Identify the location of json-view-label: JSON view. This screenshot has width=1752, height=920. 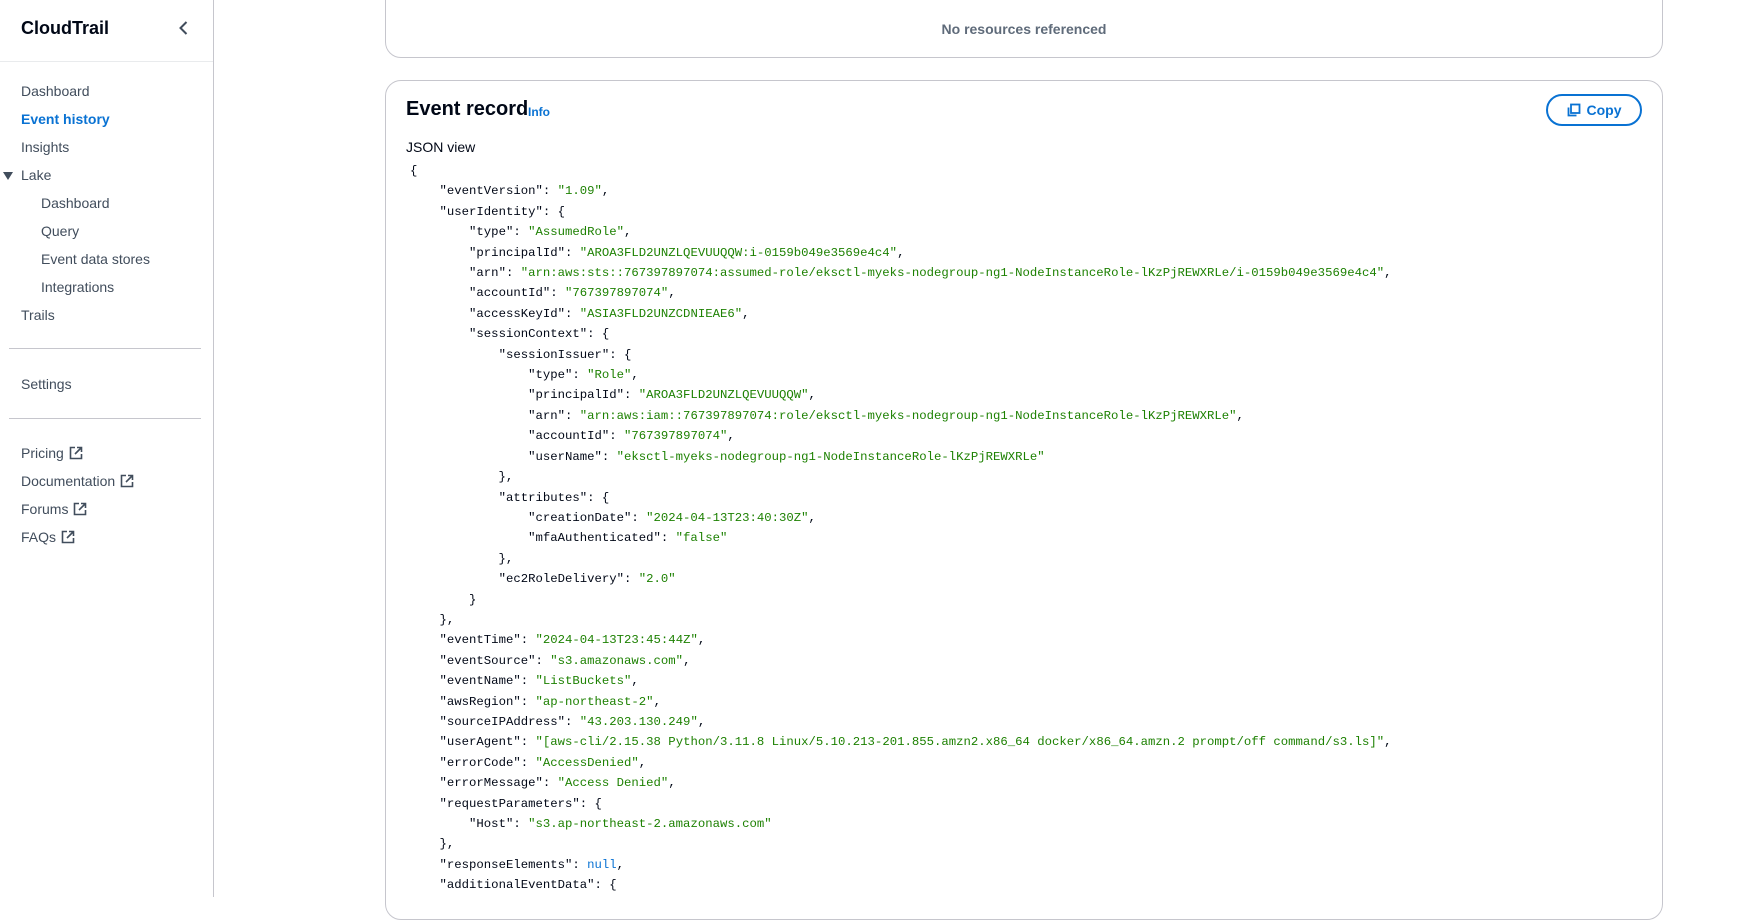
(441, 147).